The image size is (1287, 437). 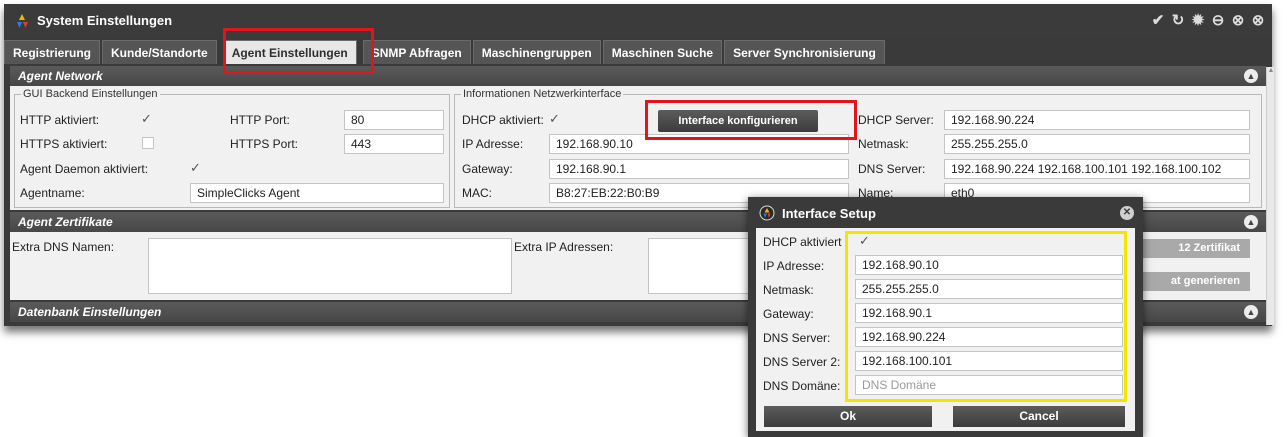 I want to click on dhcp-server-field: 192.168.90.224, so click(x=1097, y=120).